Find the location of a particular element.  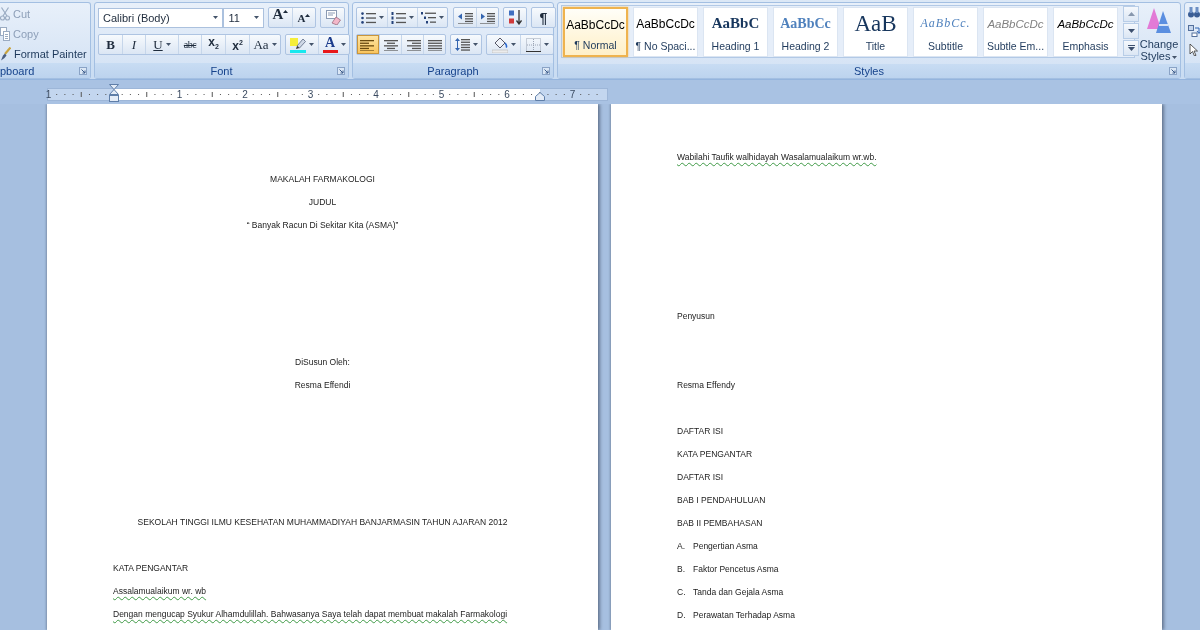

toc-entry: Faktor Pencetus Asma is located at coordinates (736, 569).